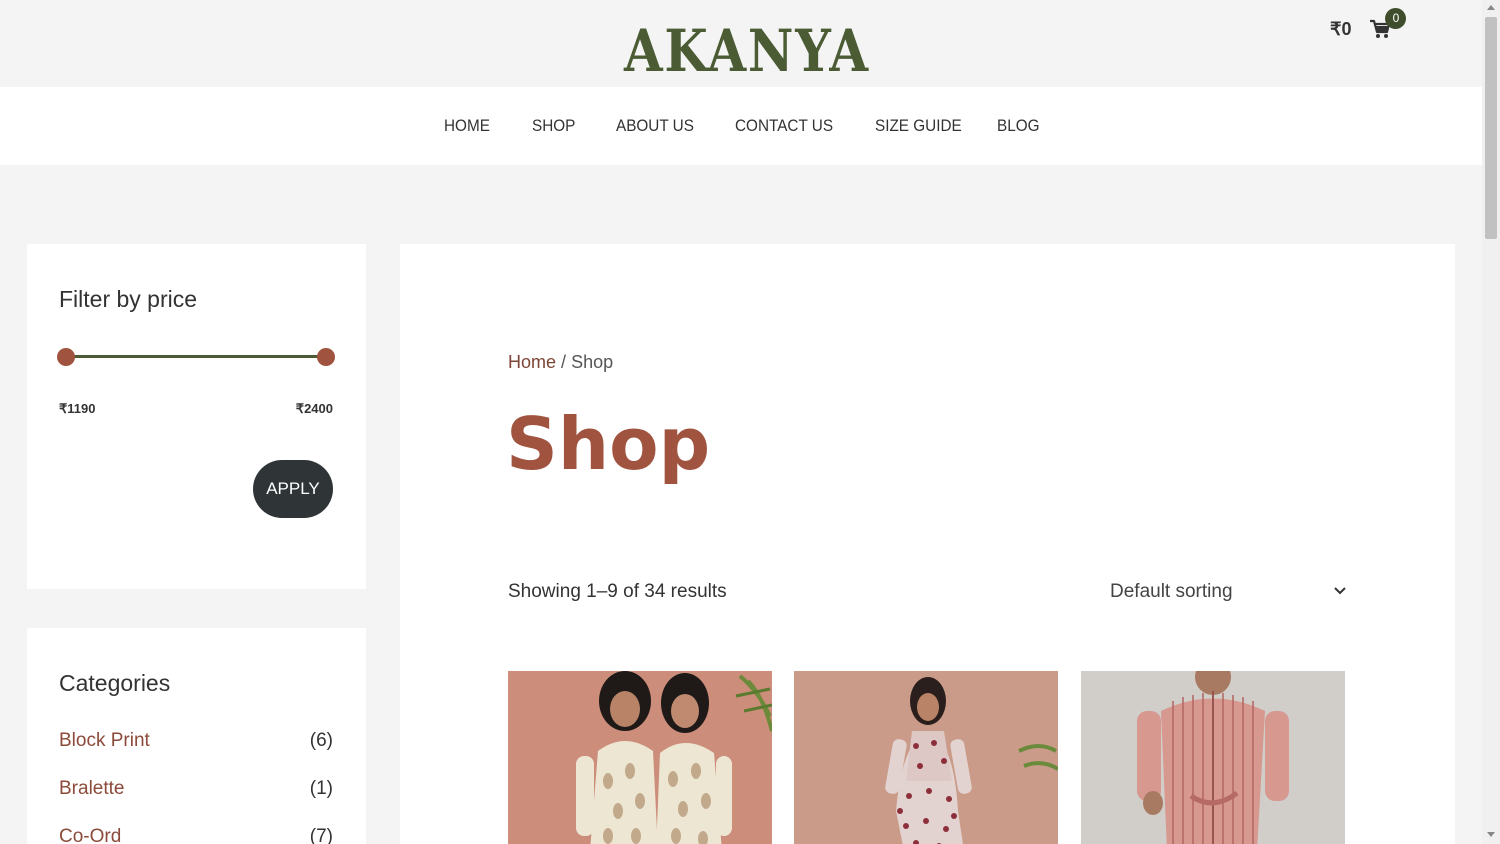 This screenshot has height=844, width=1500. I want to click on sort-dropdown: Default sorting, so click(1229, 592).